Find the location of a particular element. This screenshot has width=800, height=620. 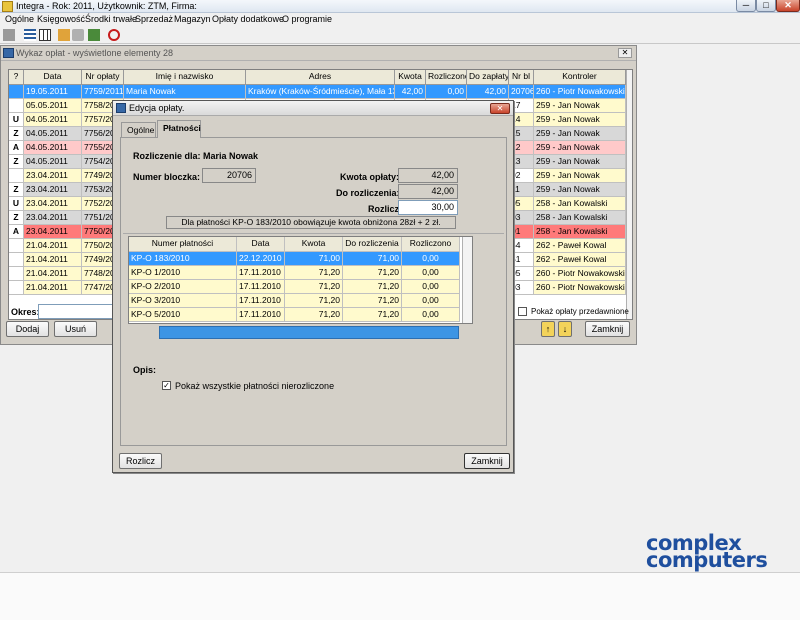

payments-column-header: Kwota is located at coordinates (314, 244).